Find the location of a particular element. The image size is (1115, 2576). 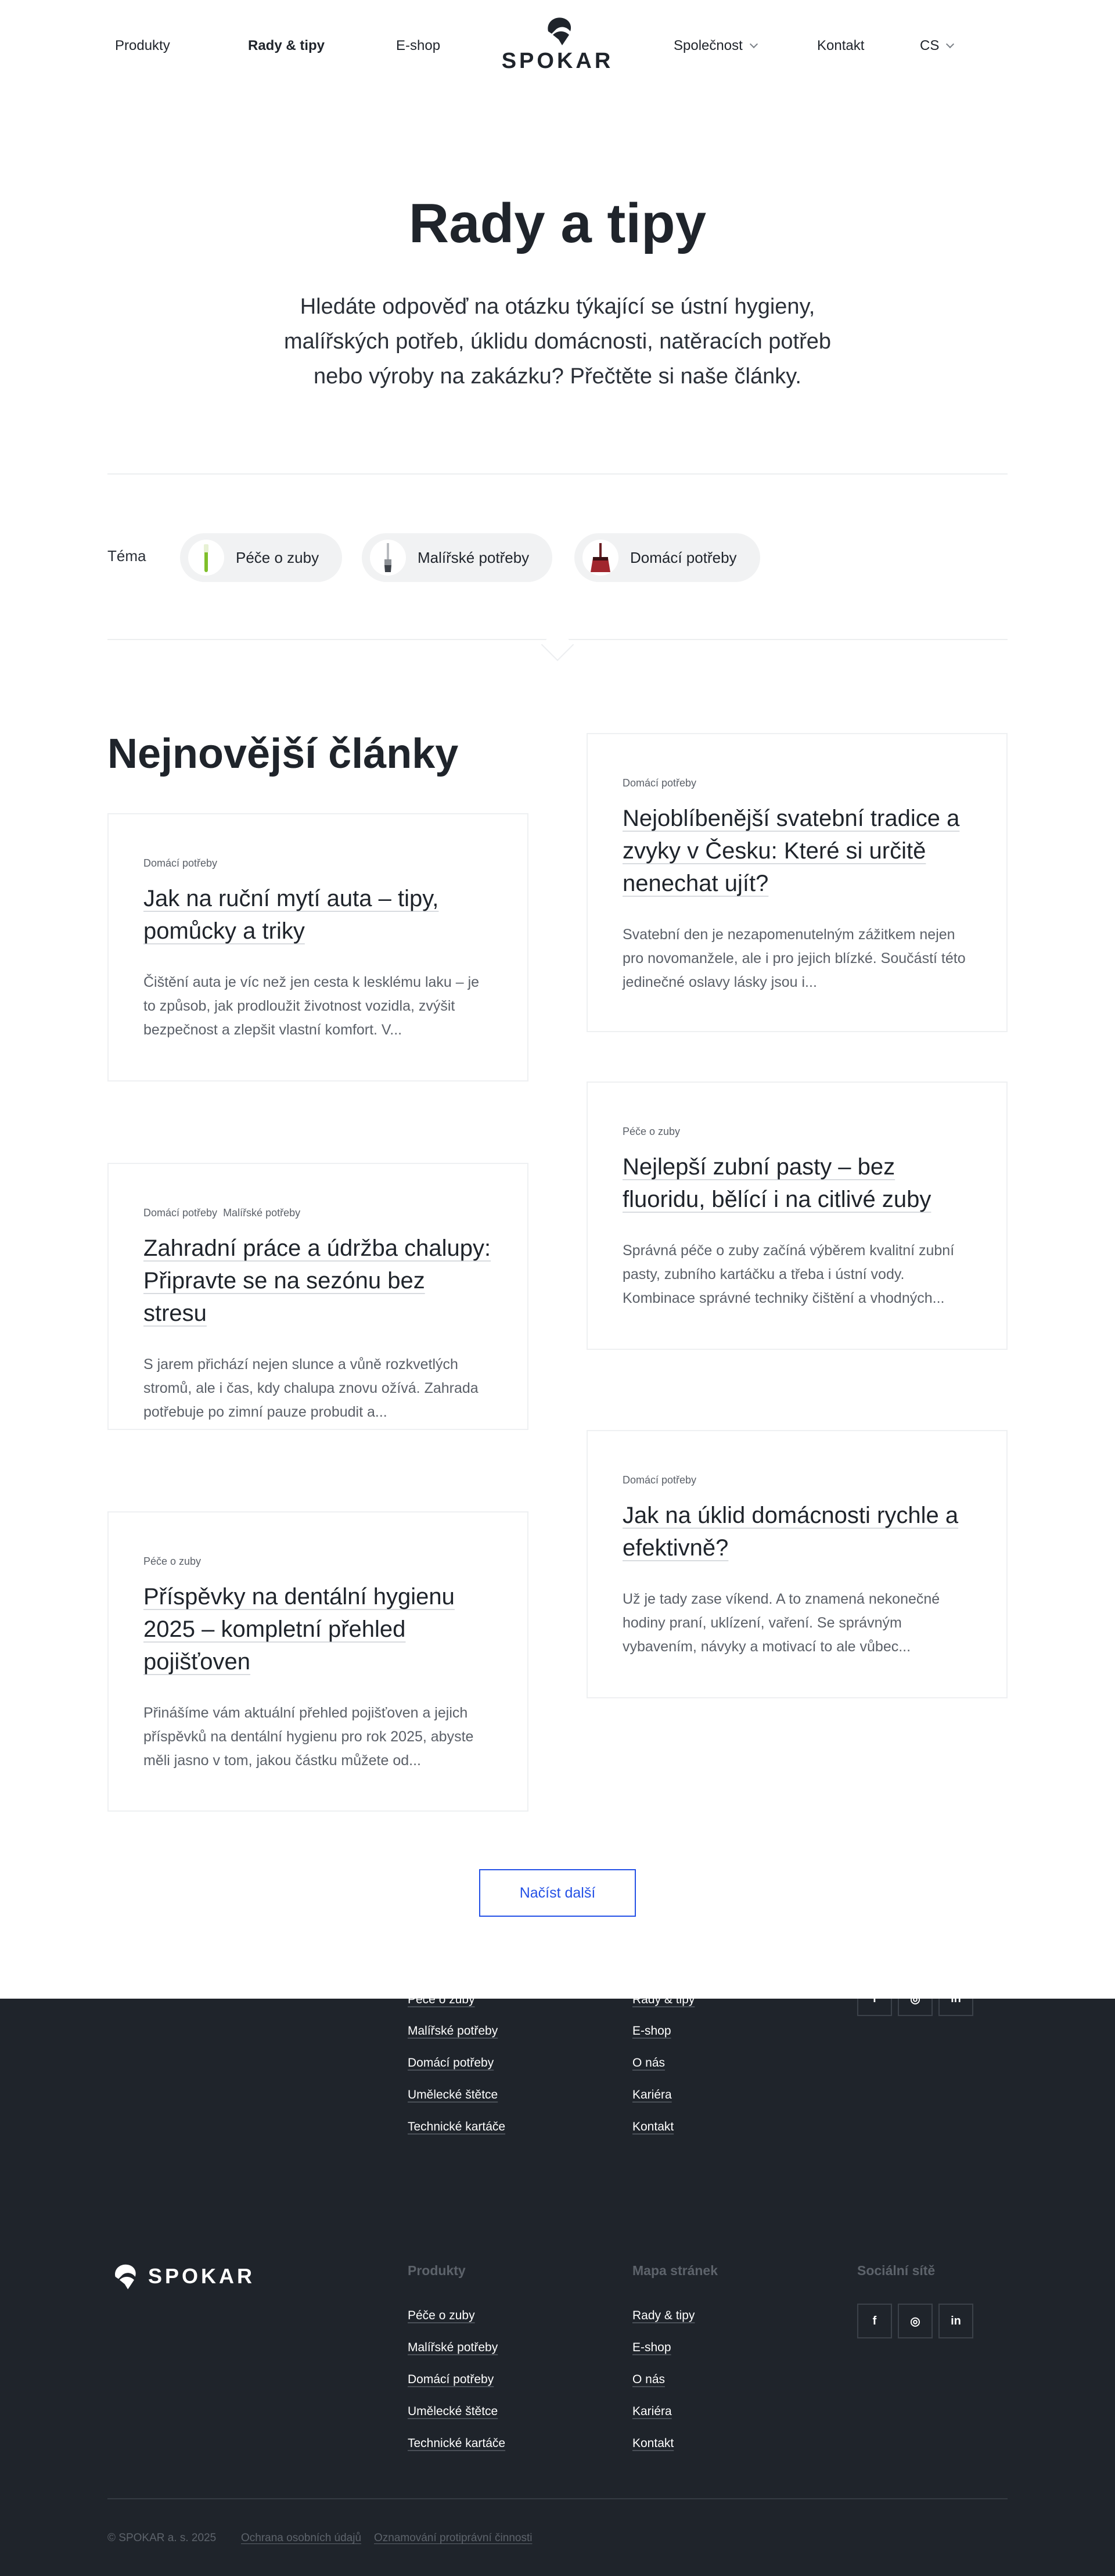

topic-chip-label: Domácí potřeby is located at coordinates (683, 557).